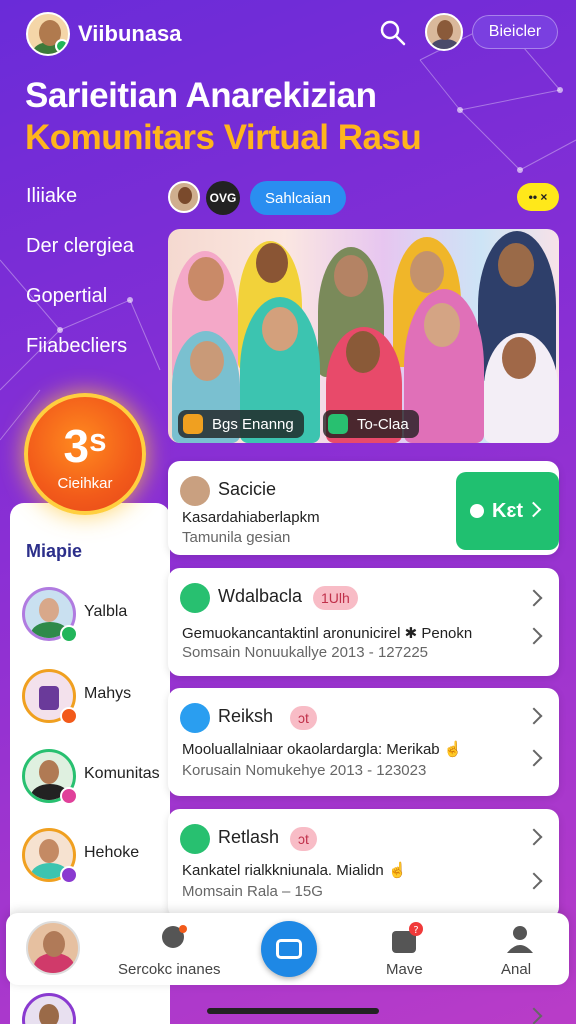 This screenshot has height=1024, width=576. Describe the element at coordinates (97, 1008) in the screenshot. I see `contact-item` at that location.